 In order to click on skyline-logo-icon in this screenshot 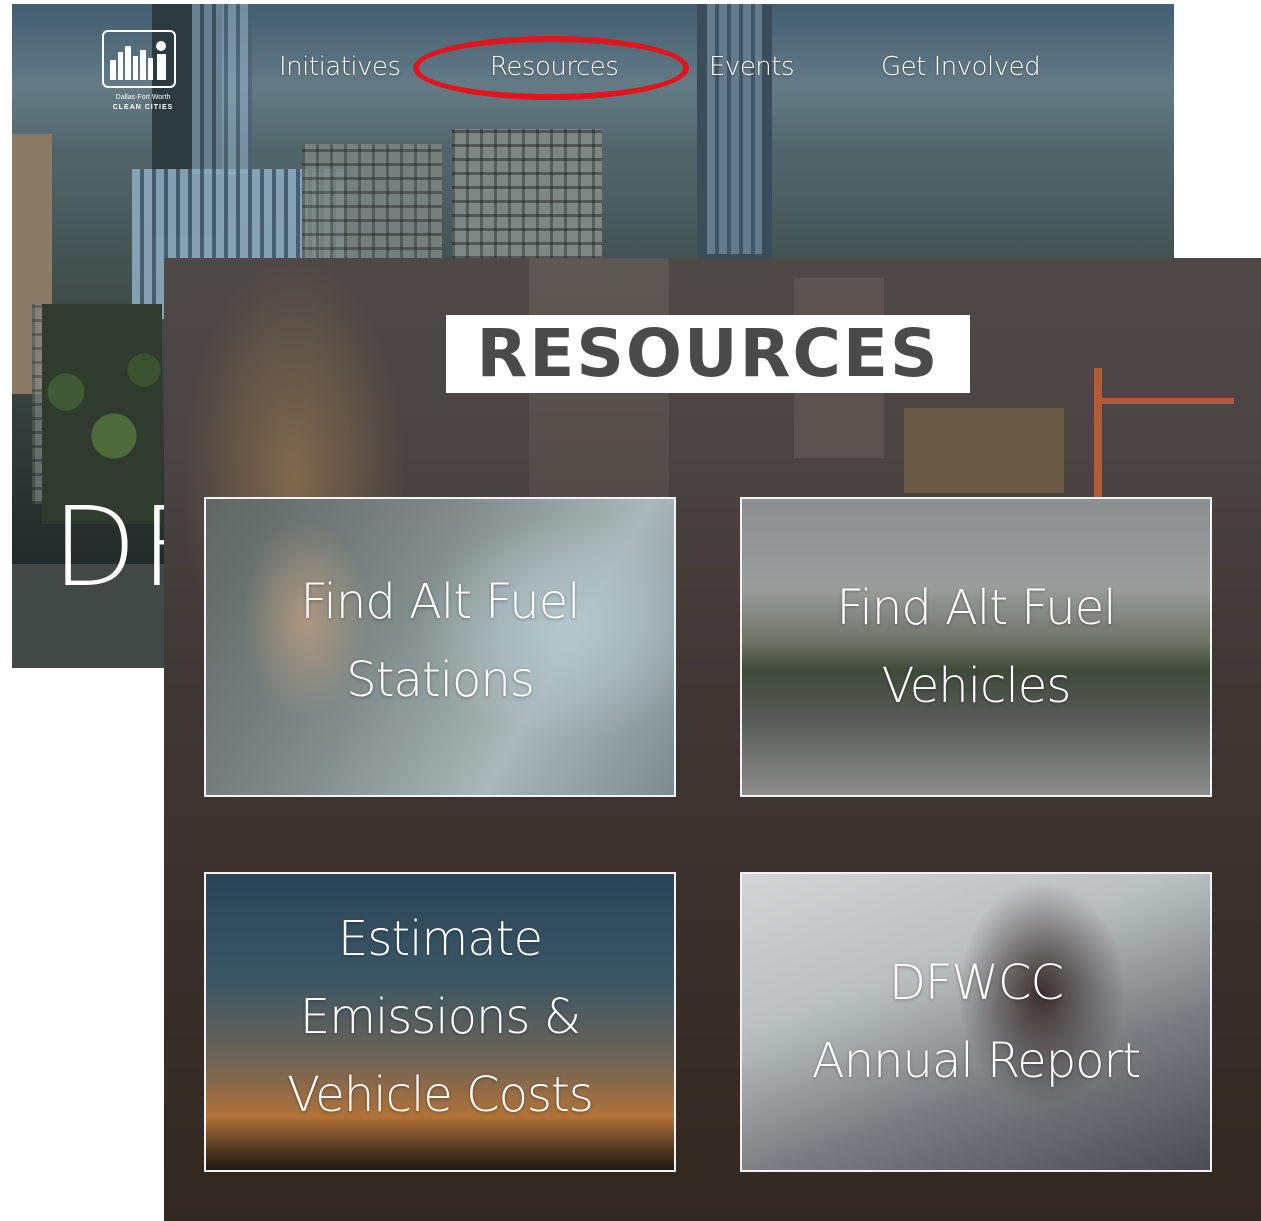, I will do `click(138, 60)`.